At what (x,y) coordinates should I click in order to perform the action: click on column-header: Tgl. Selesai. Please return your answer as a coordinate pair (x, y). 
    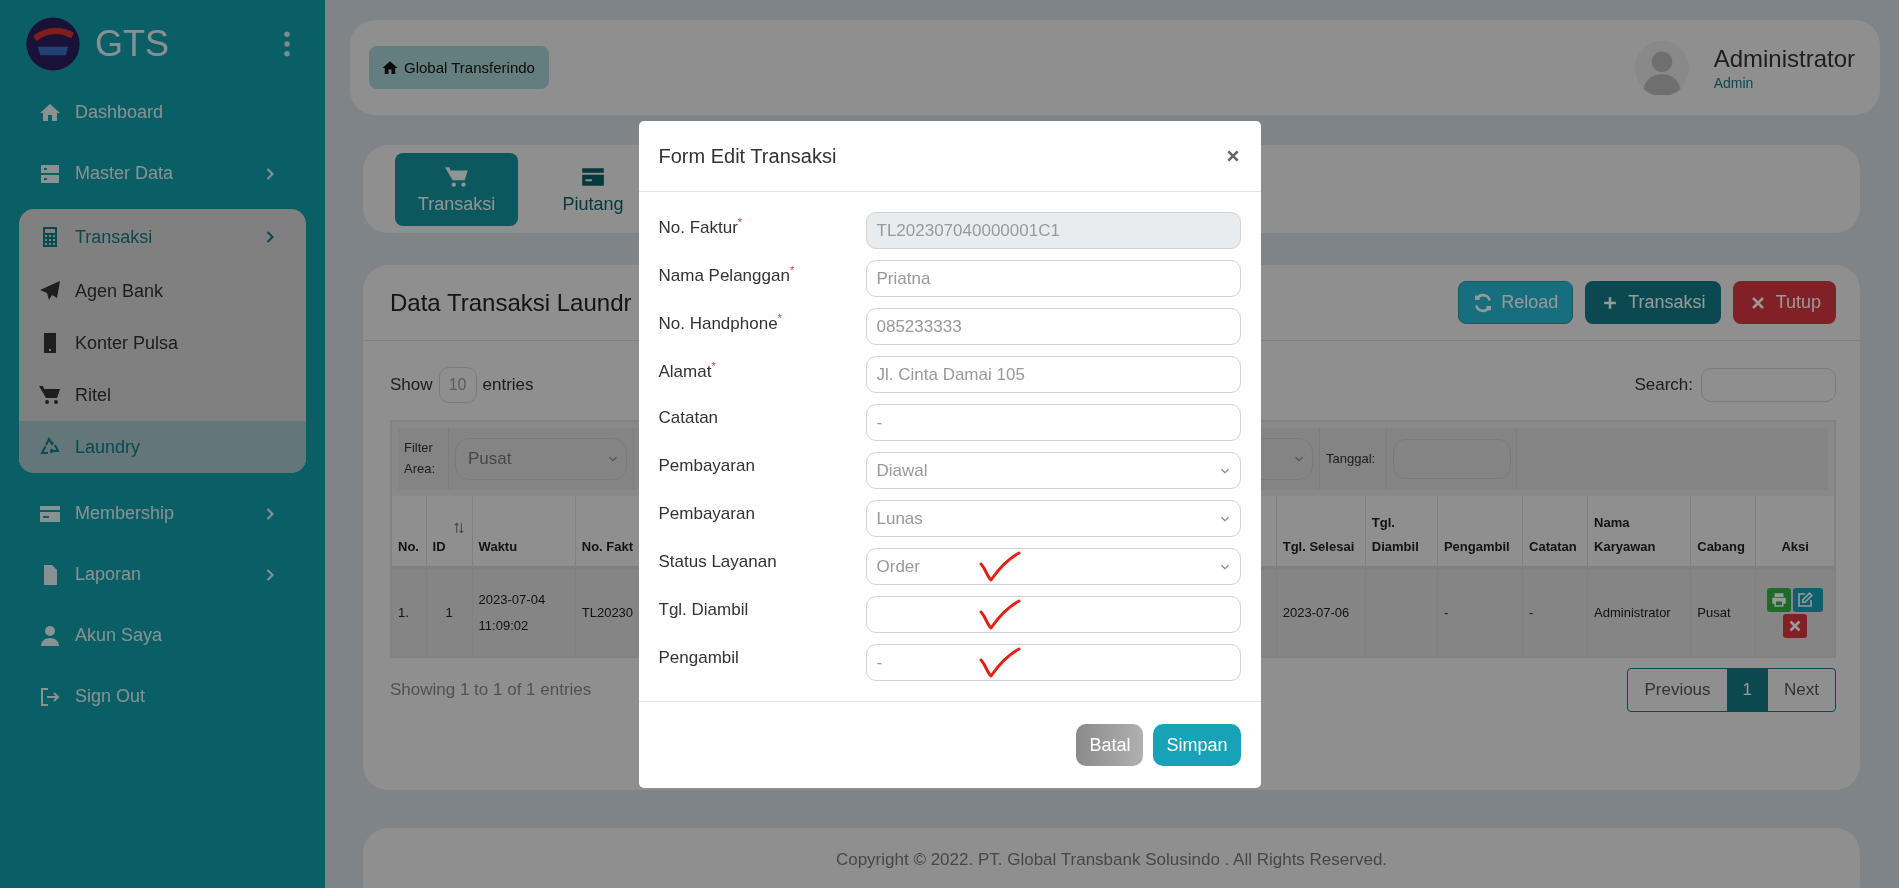
    Looking at the image, I should click on (1320, 546).